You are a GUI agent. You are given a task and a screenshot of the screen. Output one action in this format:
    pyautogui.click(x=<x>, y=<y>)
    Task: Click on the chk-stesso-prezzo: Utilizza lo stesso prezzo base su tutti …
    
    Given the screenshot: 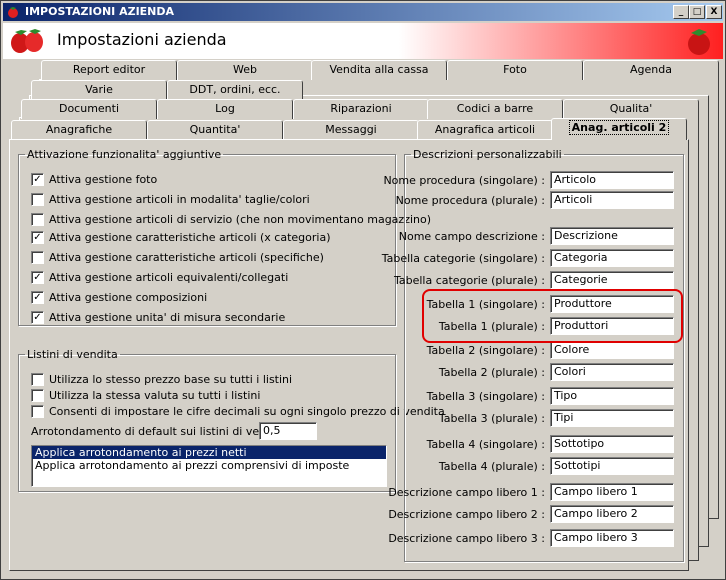 What is the action you would take?
    pyautogui.click(x=162, y=379)
    